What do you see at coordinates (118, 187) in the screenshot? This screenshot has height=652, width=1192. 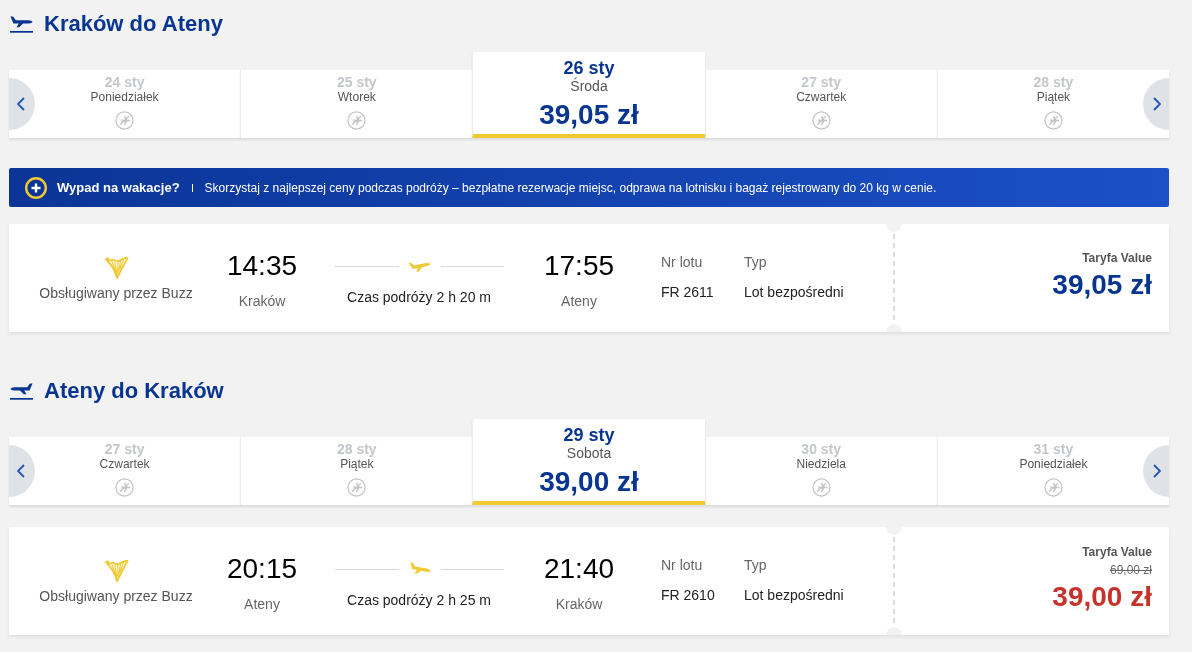 I see `promo-title: Wypad na wakacje?` at bounding box center [118, 187].